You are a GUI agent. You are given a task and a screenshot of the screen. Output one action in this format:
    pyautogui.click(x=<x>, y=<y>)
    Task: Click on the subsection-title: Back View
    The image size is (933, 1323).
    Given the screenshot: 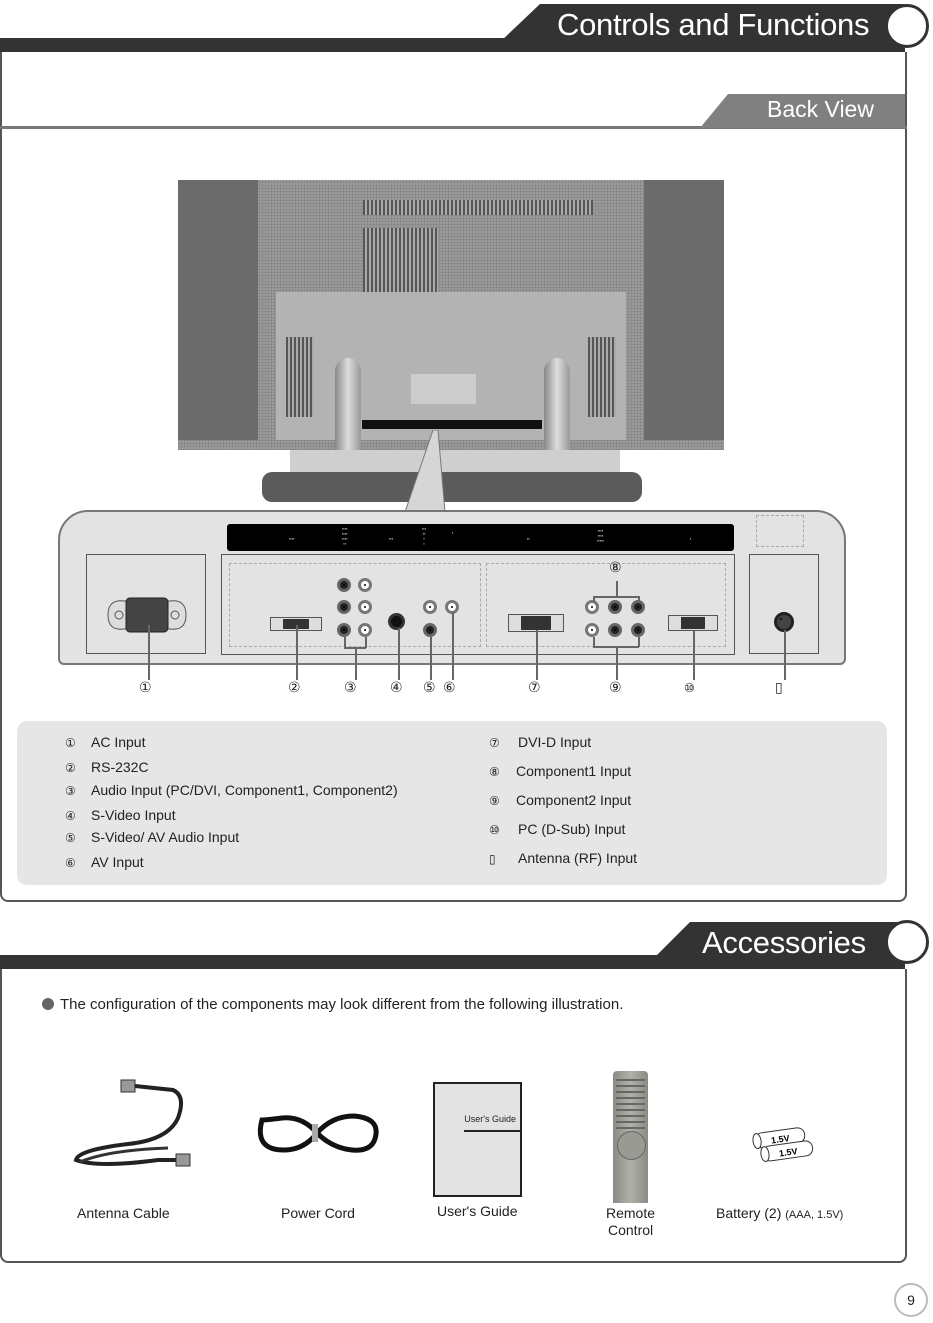 What is the action you would take?
    pyautogui.click(x=820, y=109)
    